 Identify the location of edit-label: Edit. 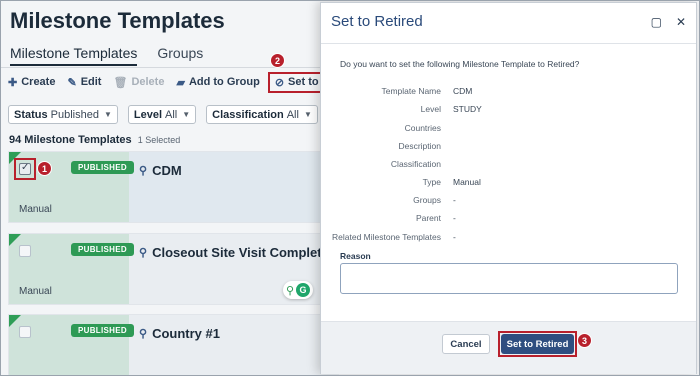
(91, 82).